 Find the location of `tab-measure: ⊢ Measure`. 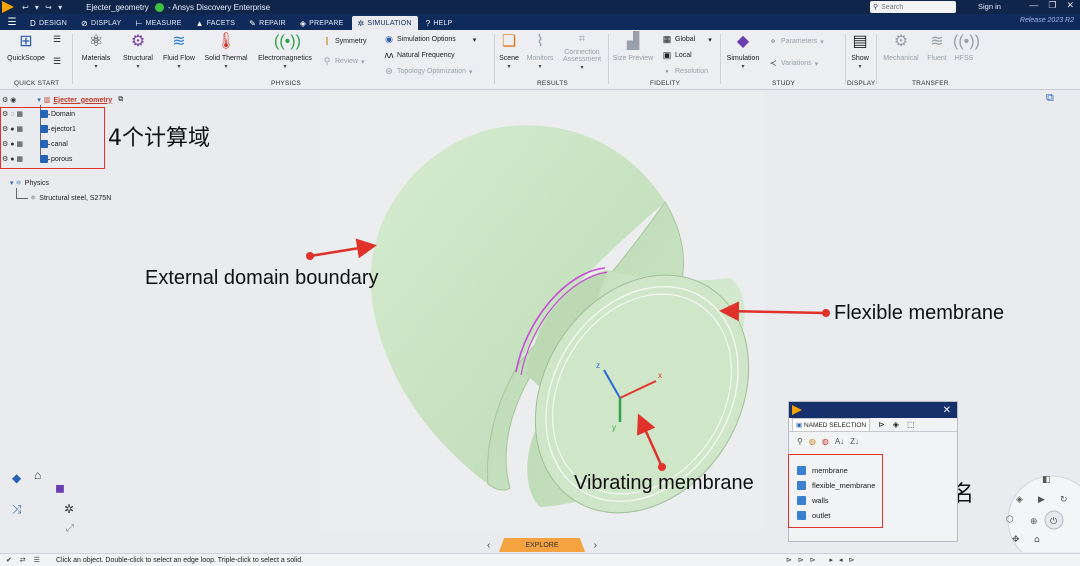

tab-measure: ⊢ Measure is located at coordinates (158, 23).